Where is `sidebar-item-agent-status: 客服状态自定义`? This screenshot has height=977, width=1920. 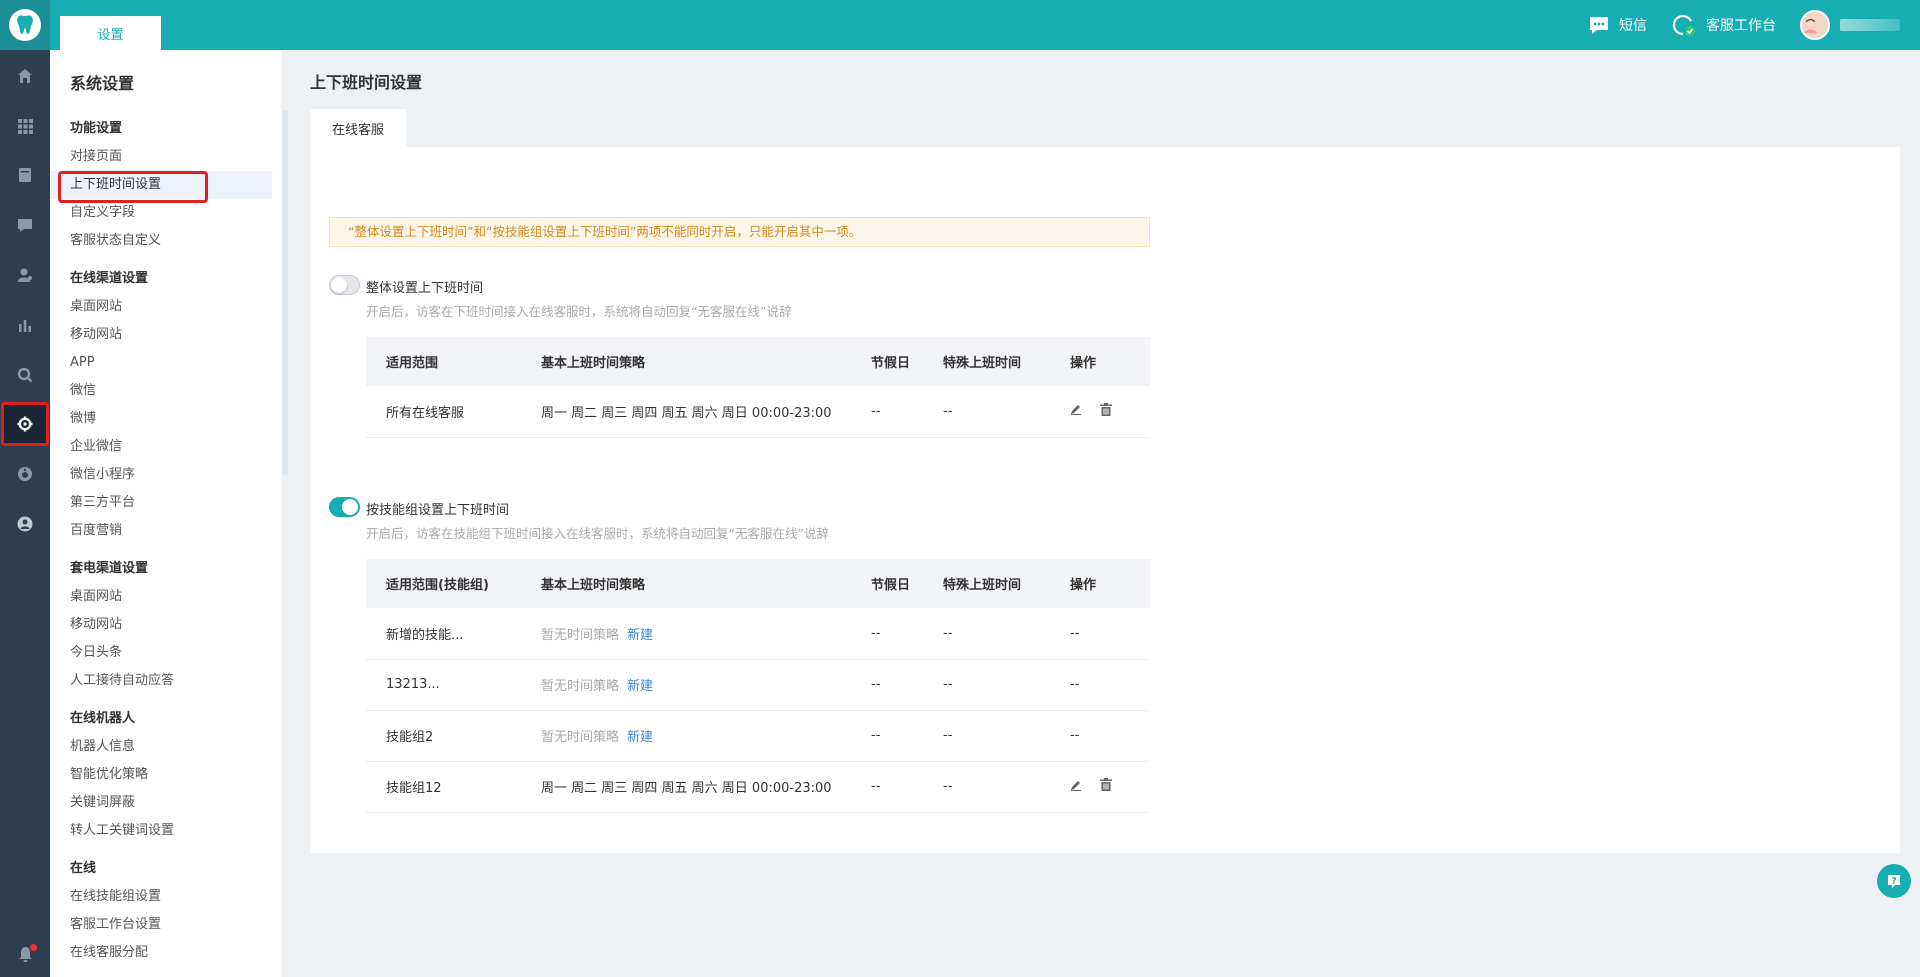
sidebar-item-agent-status: 客服状态自定义 is located at coordinates (166, 241).